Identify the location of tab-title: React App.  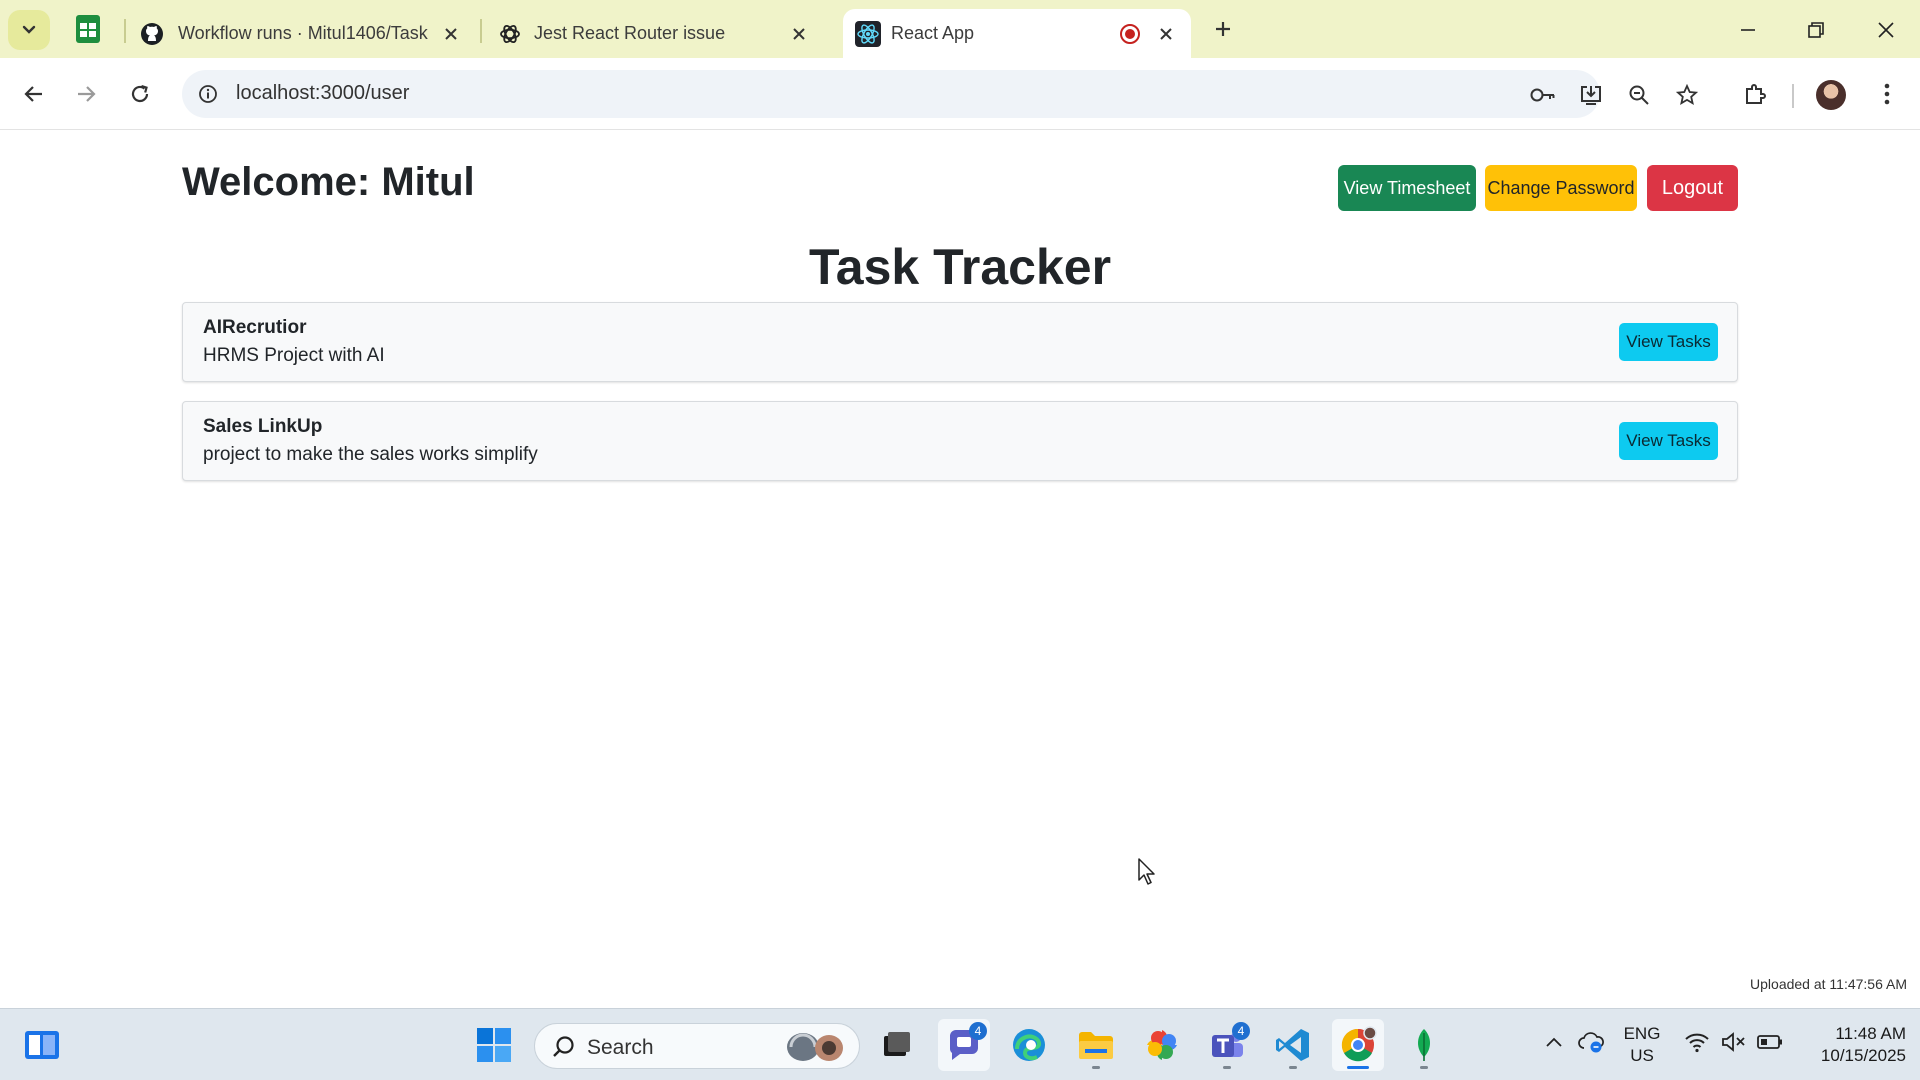
(933, 33).